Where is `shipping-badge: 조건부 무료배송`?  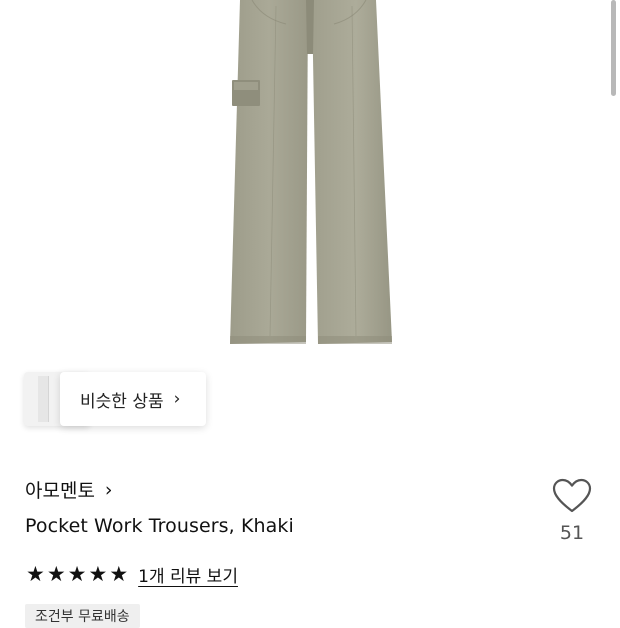 shipping-badge: 조건부 무료배송 is located at coordinates (82, 616).